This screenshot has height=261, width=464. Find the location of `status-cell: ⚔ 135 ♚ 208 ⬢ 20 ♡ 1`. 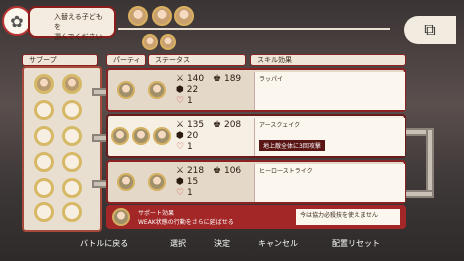

status-cell: ⚔ 135 ♚ 208 ⬢ 20 ♡ 1 is located at coordinates (212, 137).